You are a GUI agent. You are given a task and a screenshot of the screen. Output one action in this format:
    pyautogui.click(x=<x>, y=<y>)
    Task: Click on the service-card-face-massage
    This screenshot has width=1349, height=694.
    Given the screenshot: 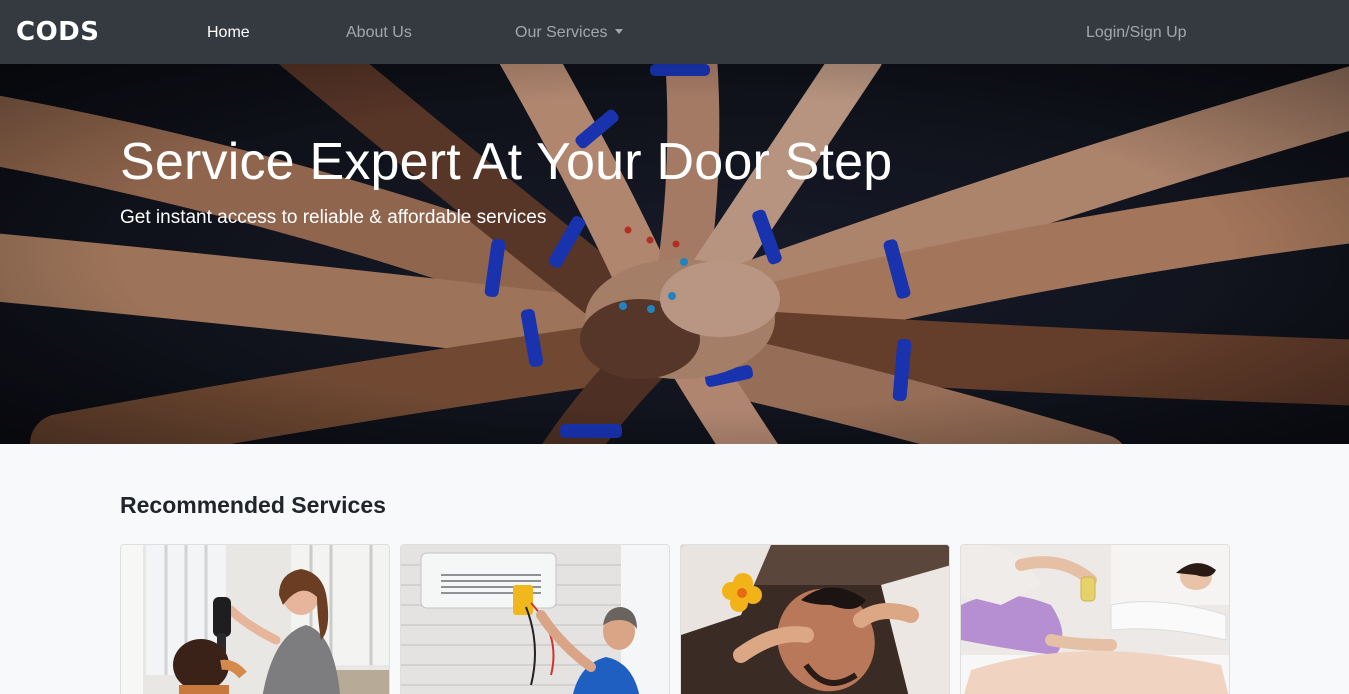 What is the action you would take?
    pyautogui.click(x=815, y=619)
    